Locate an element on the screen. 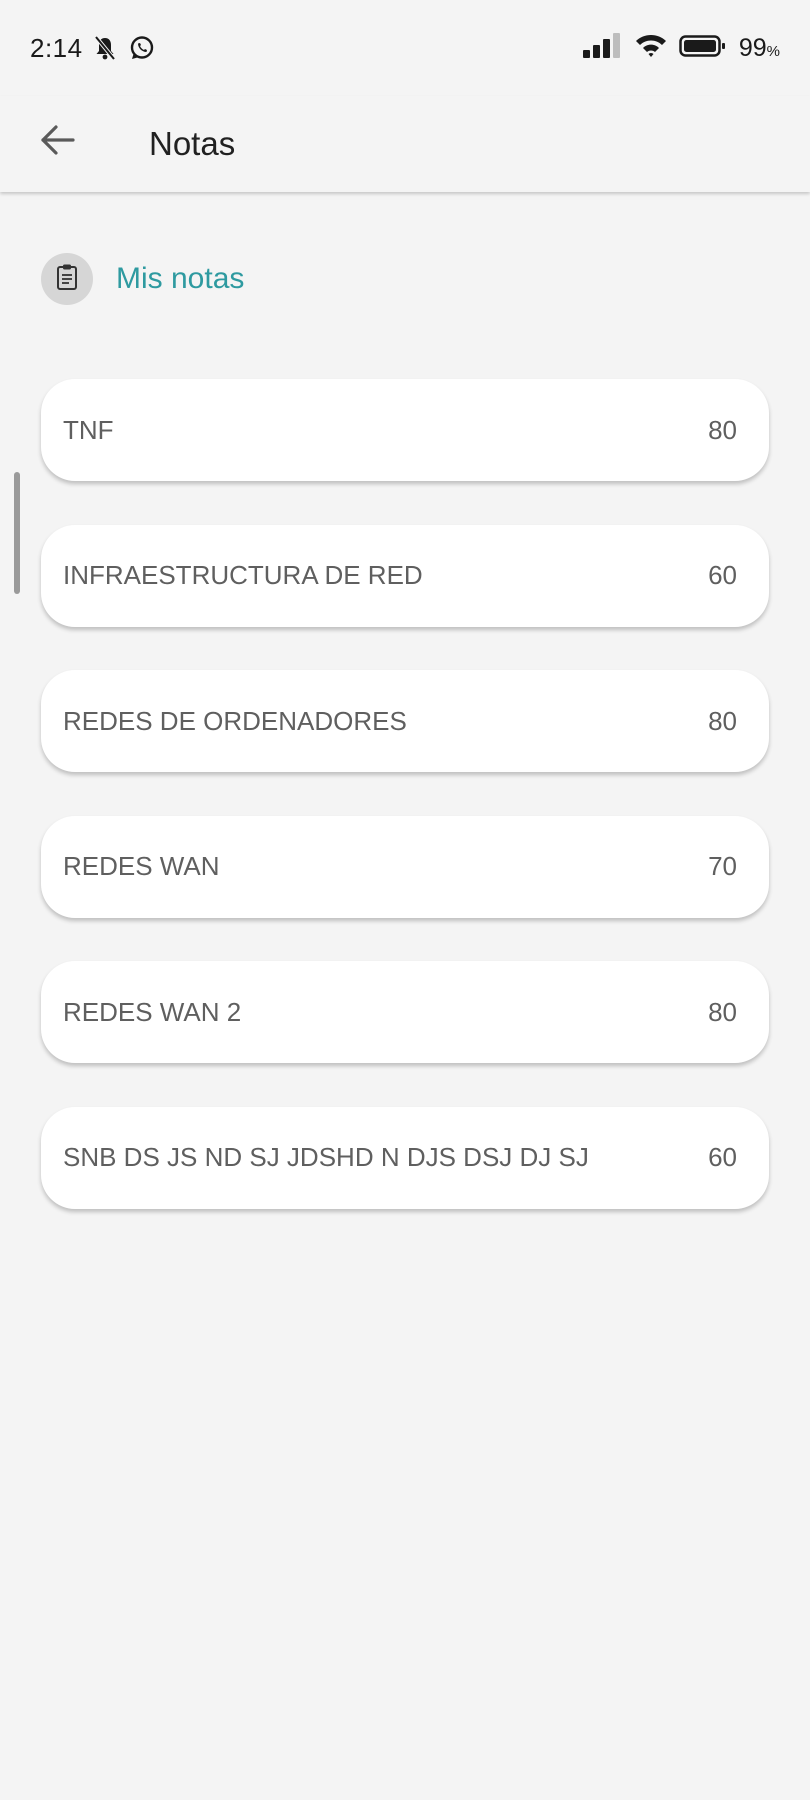  app-bar: Notas is located at coordinates (405, 144).